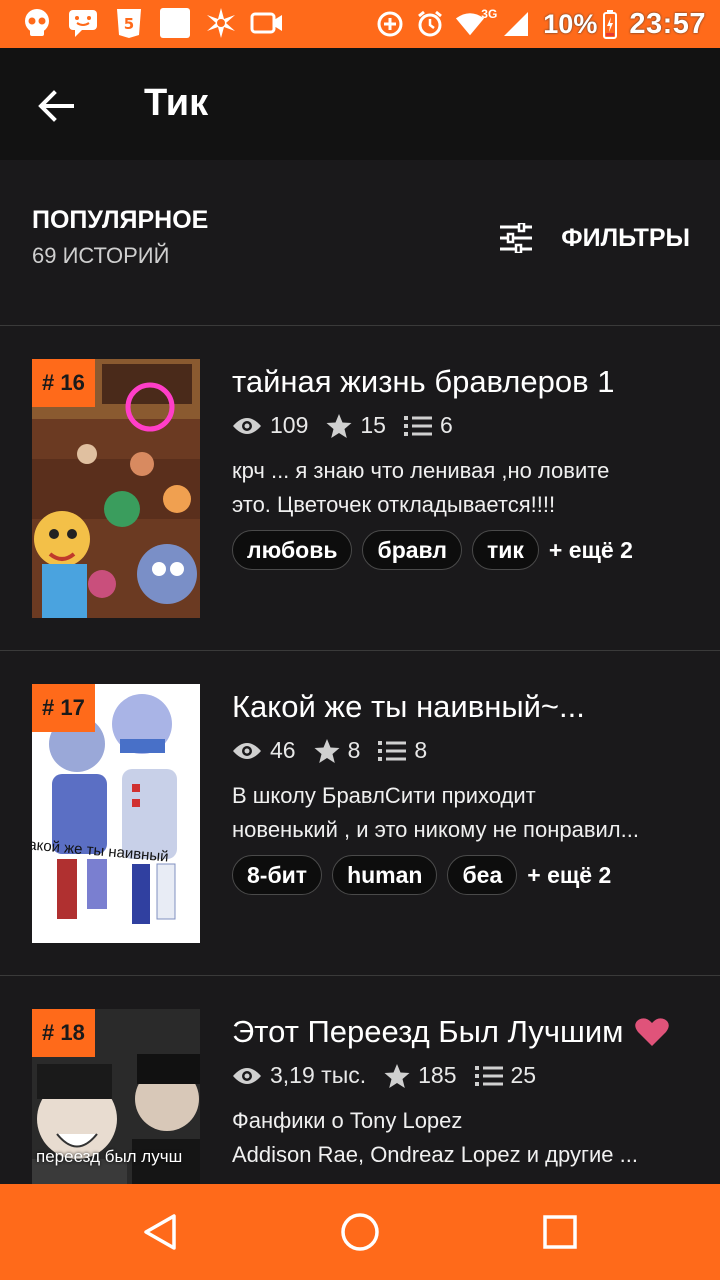  What do you see at coordinates (360, 104) in the screenshot?
I see `app-bar: Тик` at bounding box center [360, 104].